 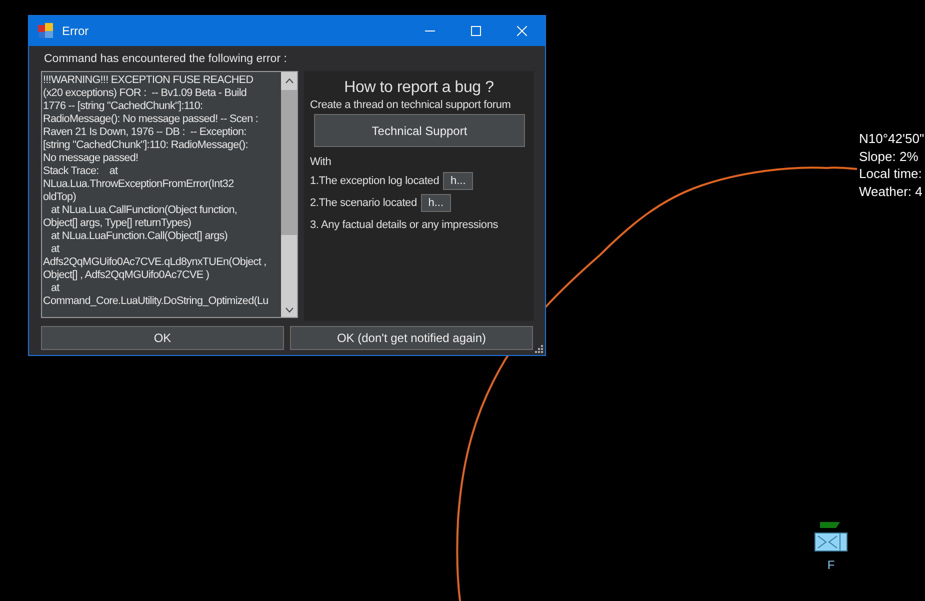 What do you see at coordinates (476, 31) in the screenshot?
I see `maximize-icon` at bounding box center [476, 31].